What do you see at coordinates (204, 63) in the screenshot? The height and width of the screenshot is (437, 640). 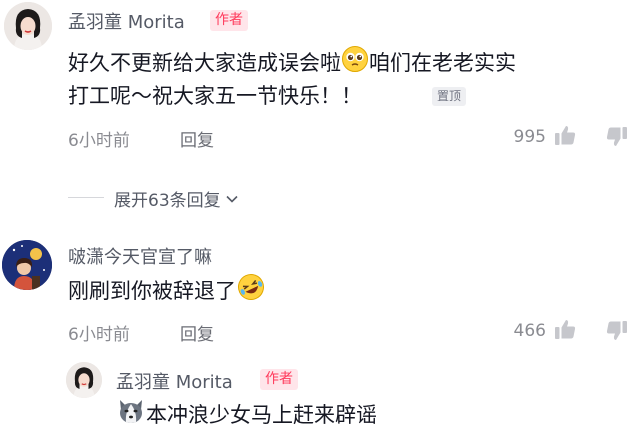 I see `comment-text-part1: 好久不更新给大家造成误会啦` at bounding box center [204, 63].